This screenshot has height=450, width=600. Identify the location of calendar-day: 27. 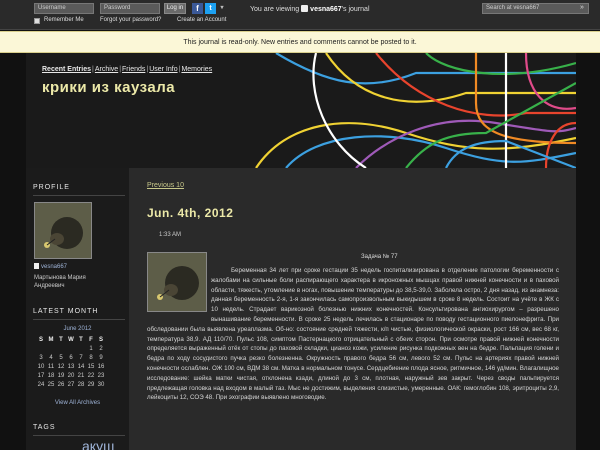
(71, 384).